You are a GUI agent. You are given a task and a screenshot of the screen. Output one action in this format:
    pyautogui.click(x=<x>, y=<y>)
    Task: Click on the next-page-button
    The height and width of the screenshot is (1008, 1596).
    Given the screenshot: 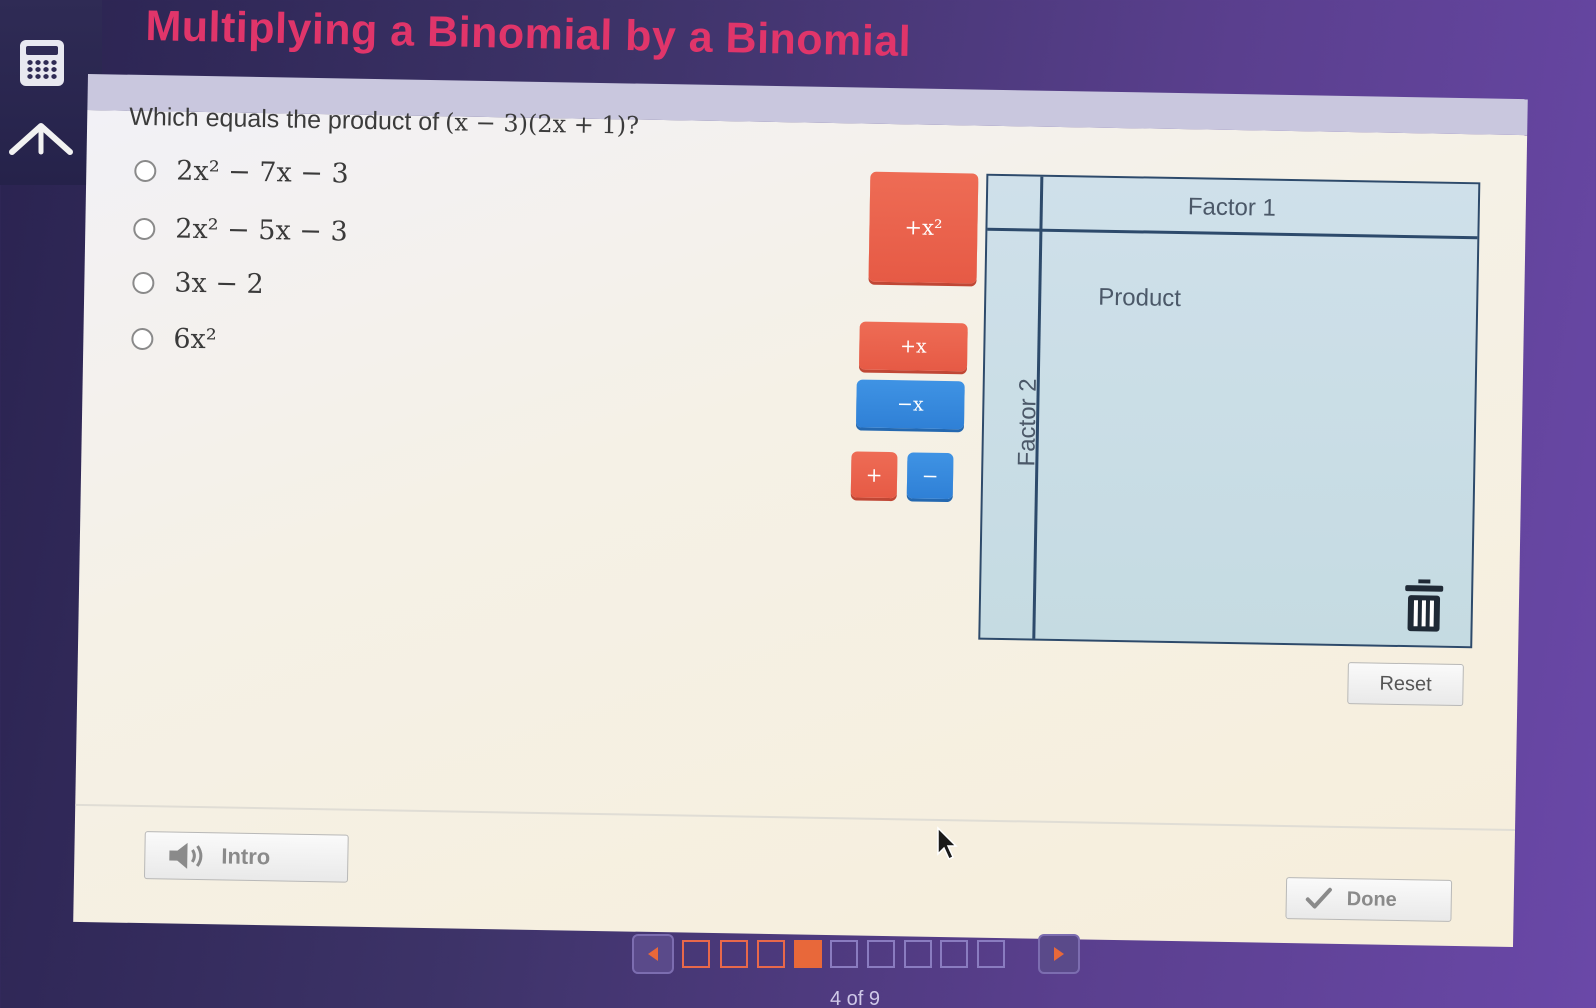 What is the action you would take?
    pyautogui.click(x=1059, y=954)
    